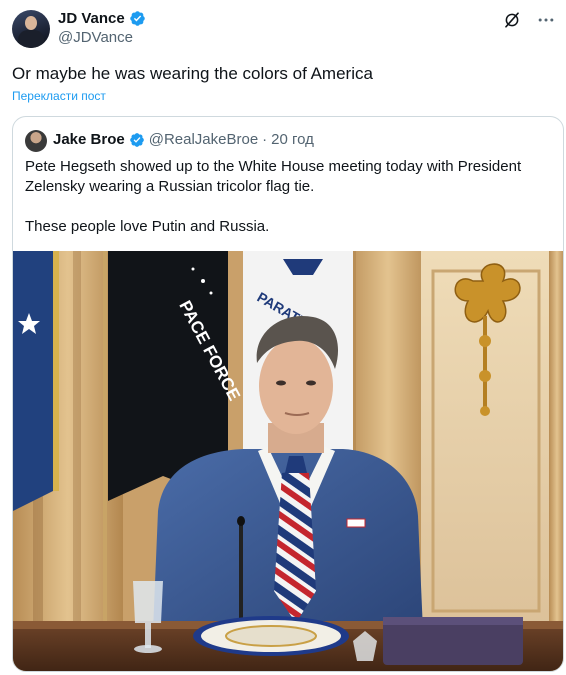 The image size is (566, 675). I want to click on quote-header: Jake Broe @RealJakeBroe · 20 год, so click(183, 139).